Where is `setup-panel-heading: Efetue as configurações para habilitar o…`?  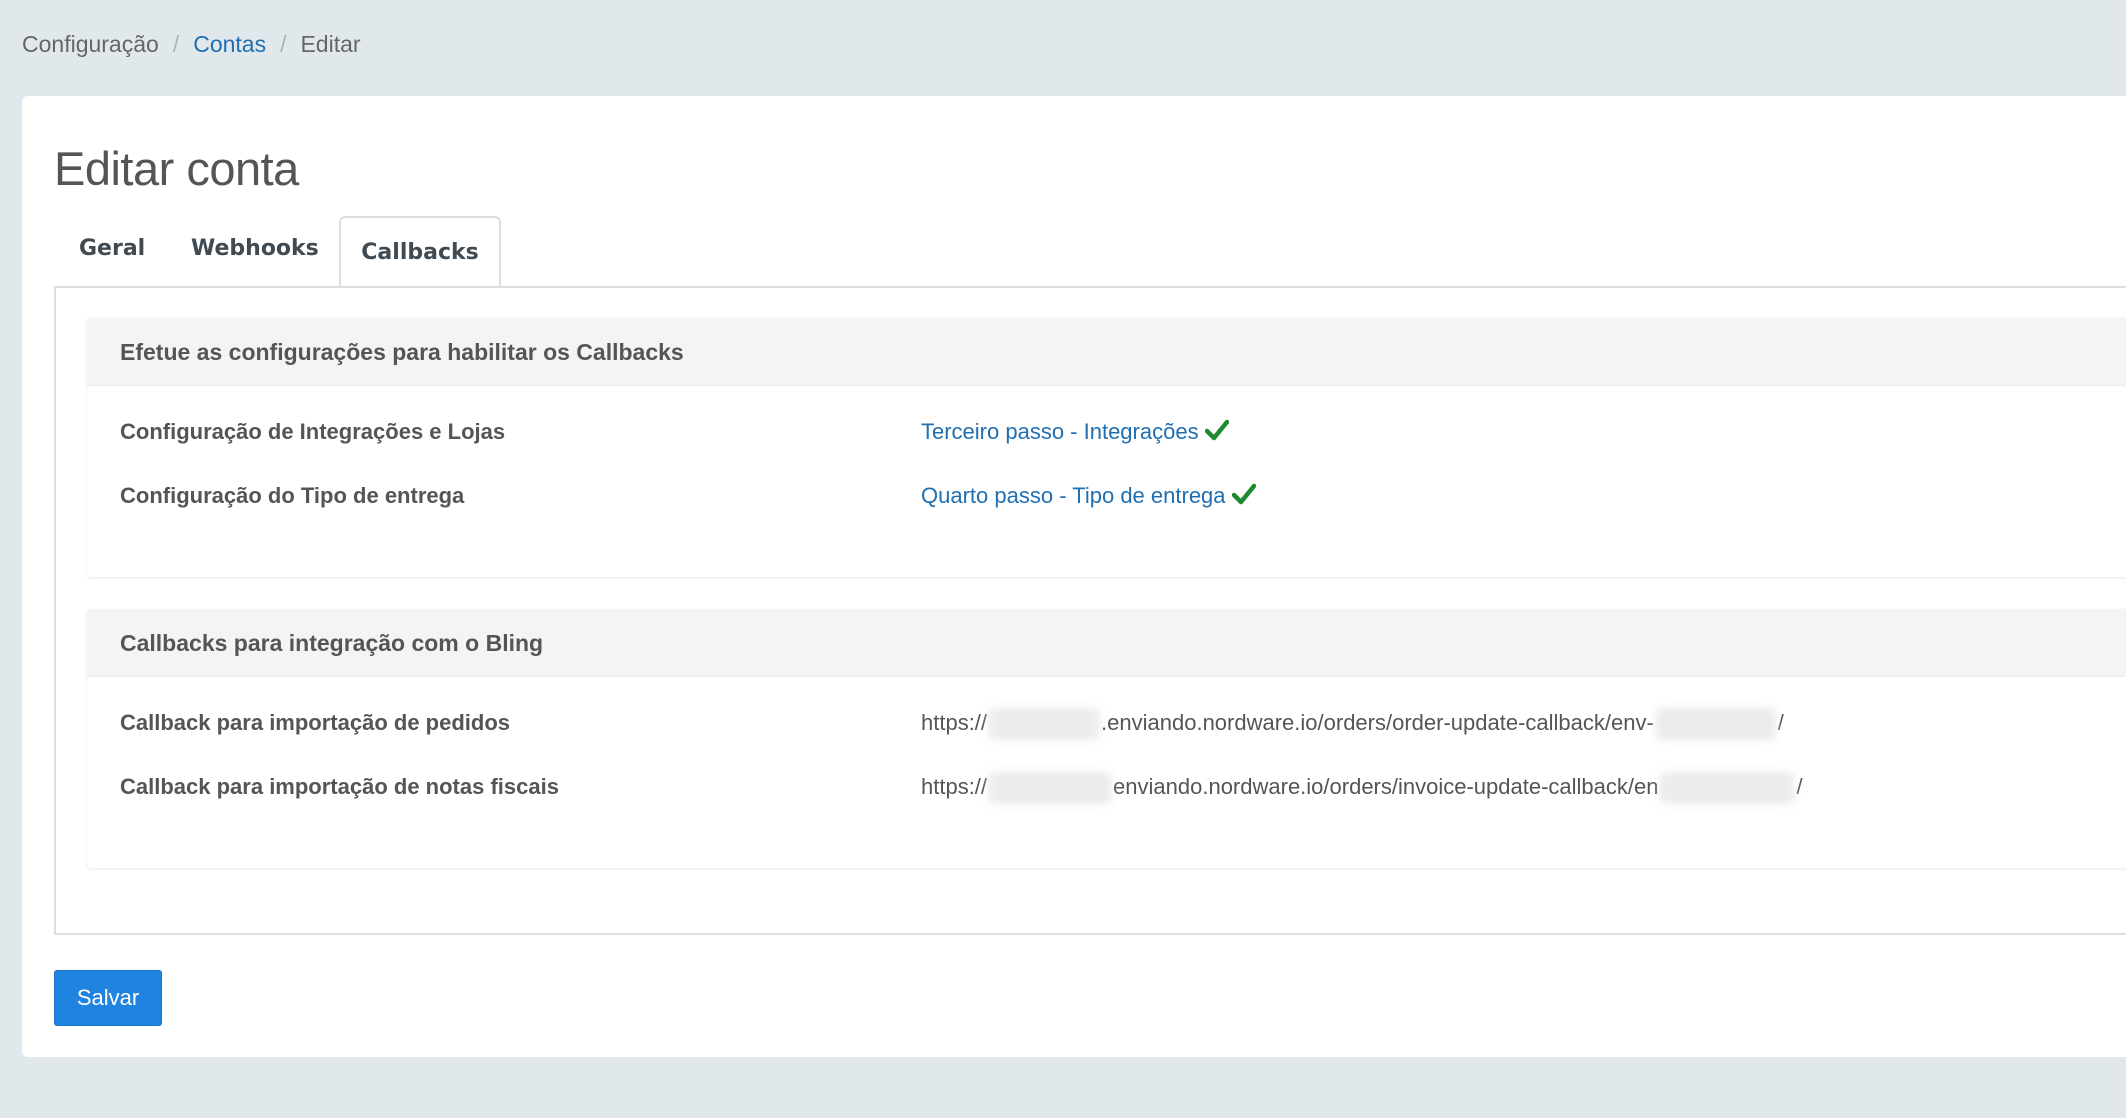
setup-panel-heading: Efetue as configurações para habilitar o… is located at coordinates (1106, 352).